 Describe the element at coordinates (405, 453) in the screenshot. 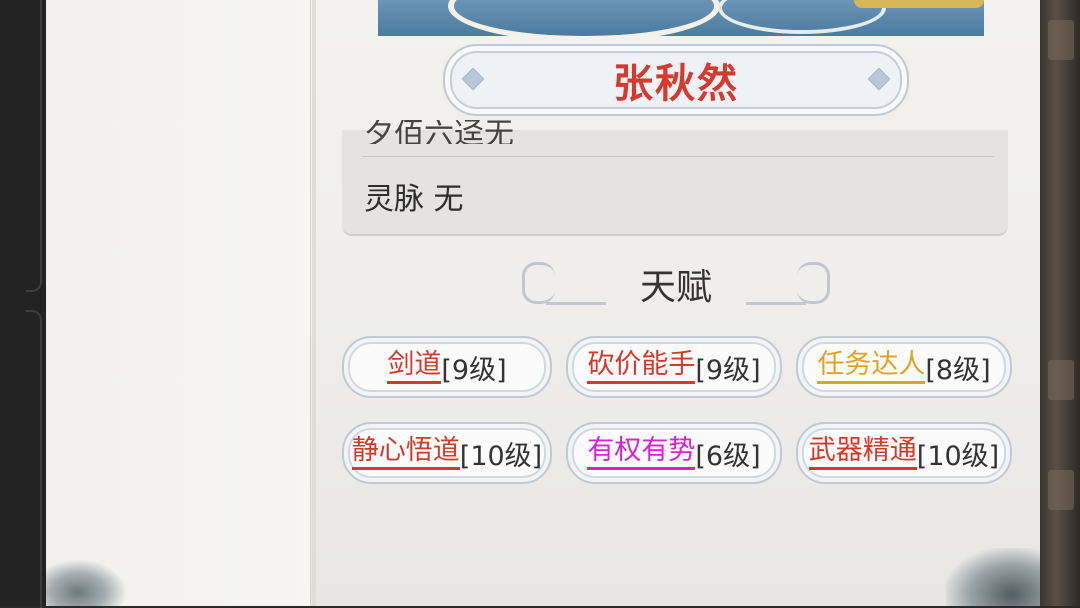

I see `talent-name: 静心悟道` at that location.